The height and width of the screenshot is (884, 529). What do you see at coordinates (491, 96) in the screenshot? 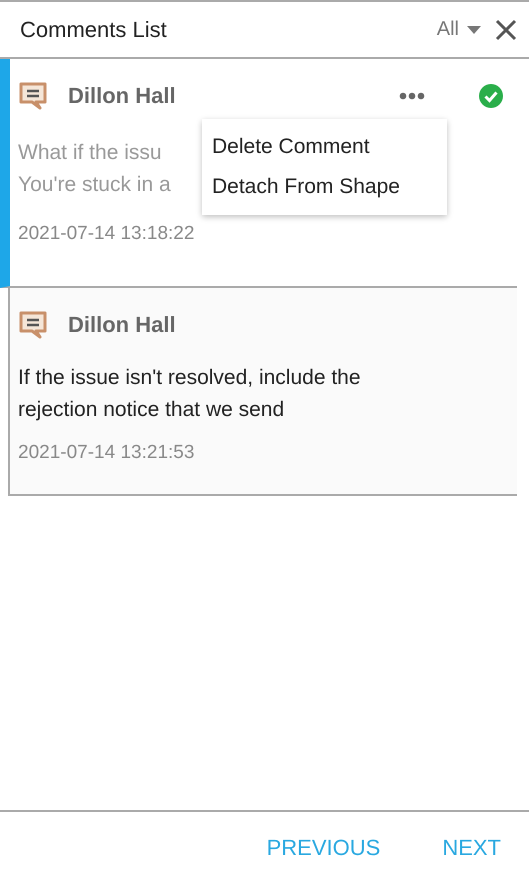
I see `check-icon` at bounding box center [491, 96].